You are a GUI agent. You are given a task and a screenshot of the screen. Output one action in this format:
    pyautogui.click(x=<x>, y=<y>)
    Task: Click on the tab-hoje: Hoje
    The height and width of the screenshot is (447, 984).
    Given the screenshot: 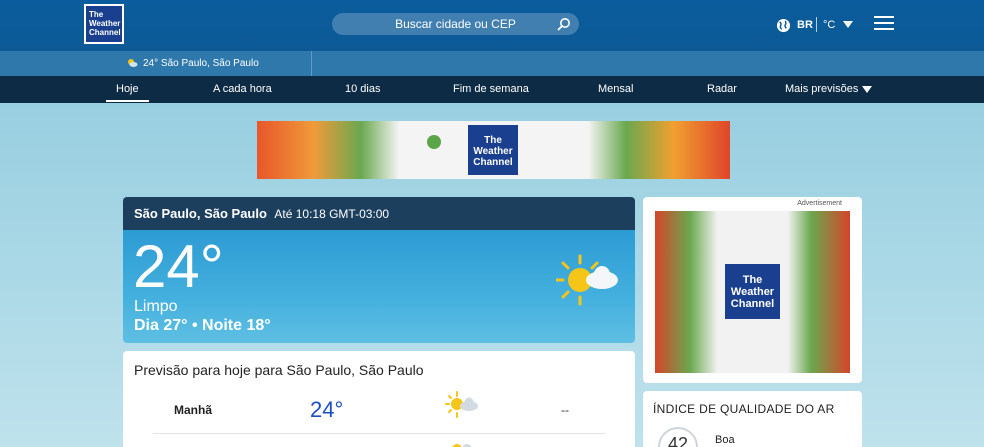 What is the action you would take?
    pyautogui.click(x=127, y=92)
    